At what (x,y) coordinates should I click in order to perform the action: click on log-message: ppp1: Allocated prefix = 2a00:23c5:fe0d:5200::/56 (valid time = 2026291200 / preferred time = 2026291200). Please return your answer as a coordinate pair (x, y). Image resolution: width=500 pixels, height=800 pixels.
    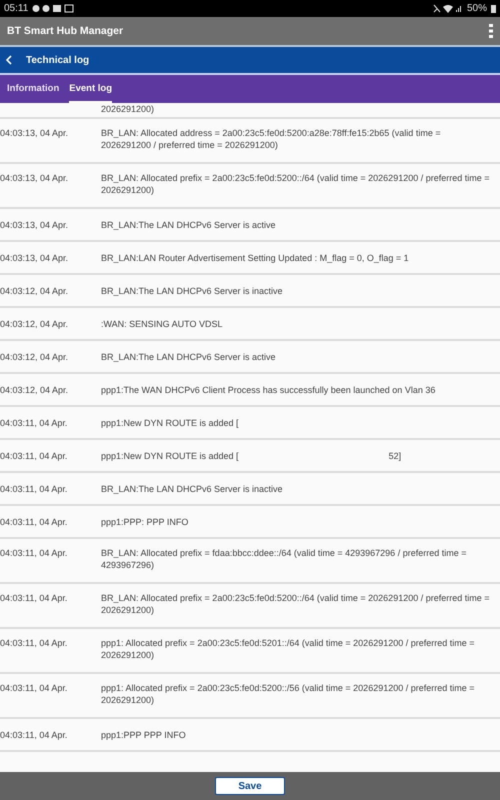
    Looking at the image, I should click on (288, 694).